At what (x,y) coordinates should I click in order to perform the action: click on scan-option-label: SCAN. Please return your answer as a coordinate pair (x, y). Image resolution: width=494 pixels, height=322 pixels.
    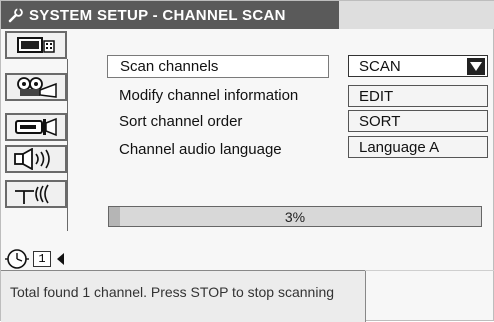
    Looking at the image, I should click on (380, 66).